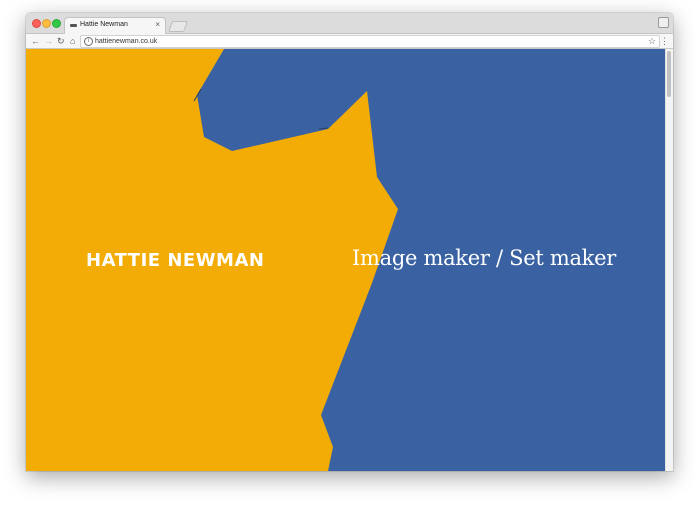 This screenshot has height=509, width=699. I want to click on site-name: HATTIE NEWMAN, so click(175, 260).